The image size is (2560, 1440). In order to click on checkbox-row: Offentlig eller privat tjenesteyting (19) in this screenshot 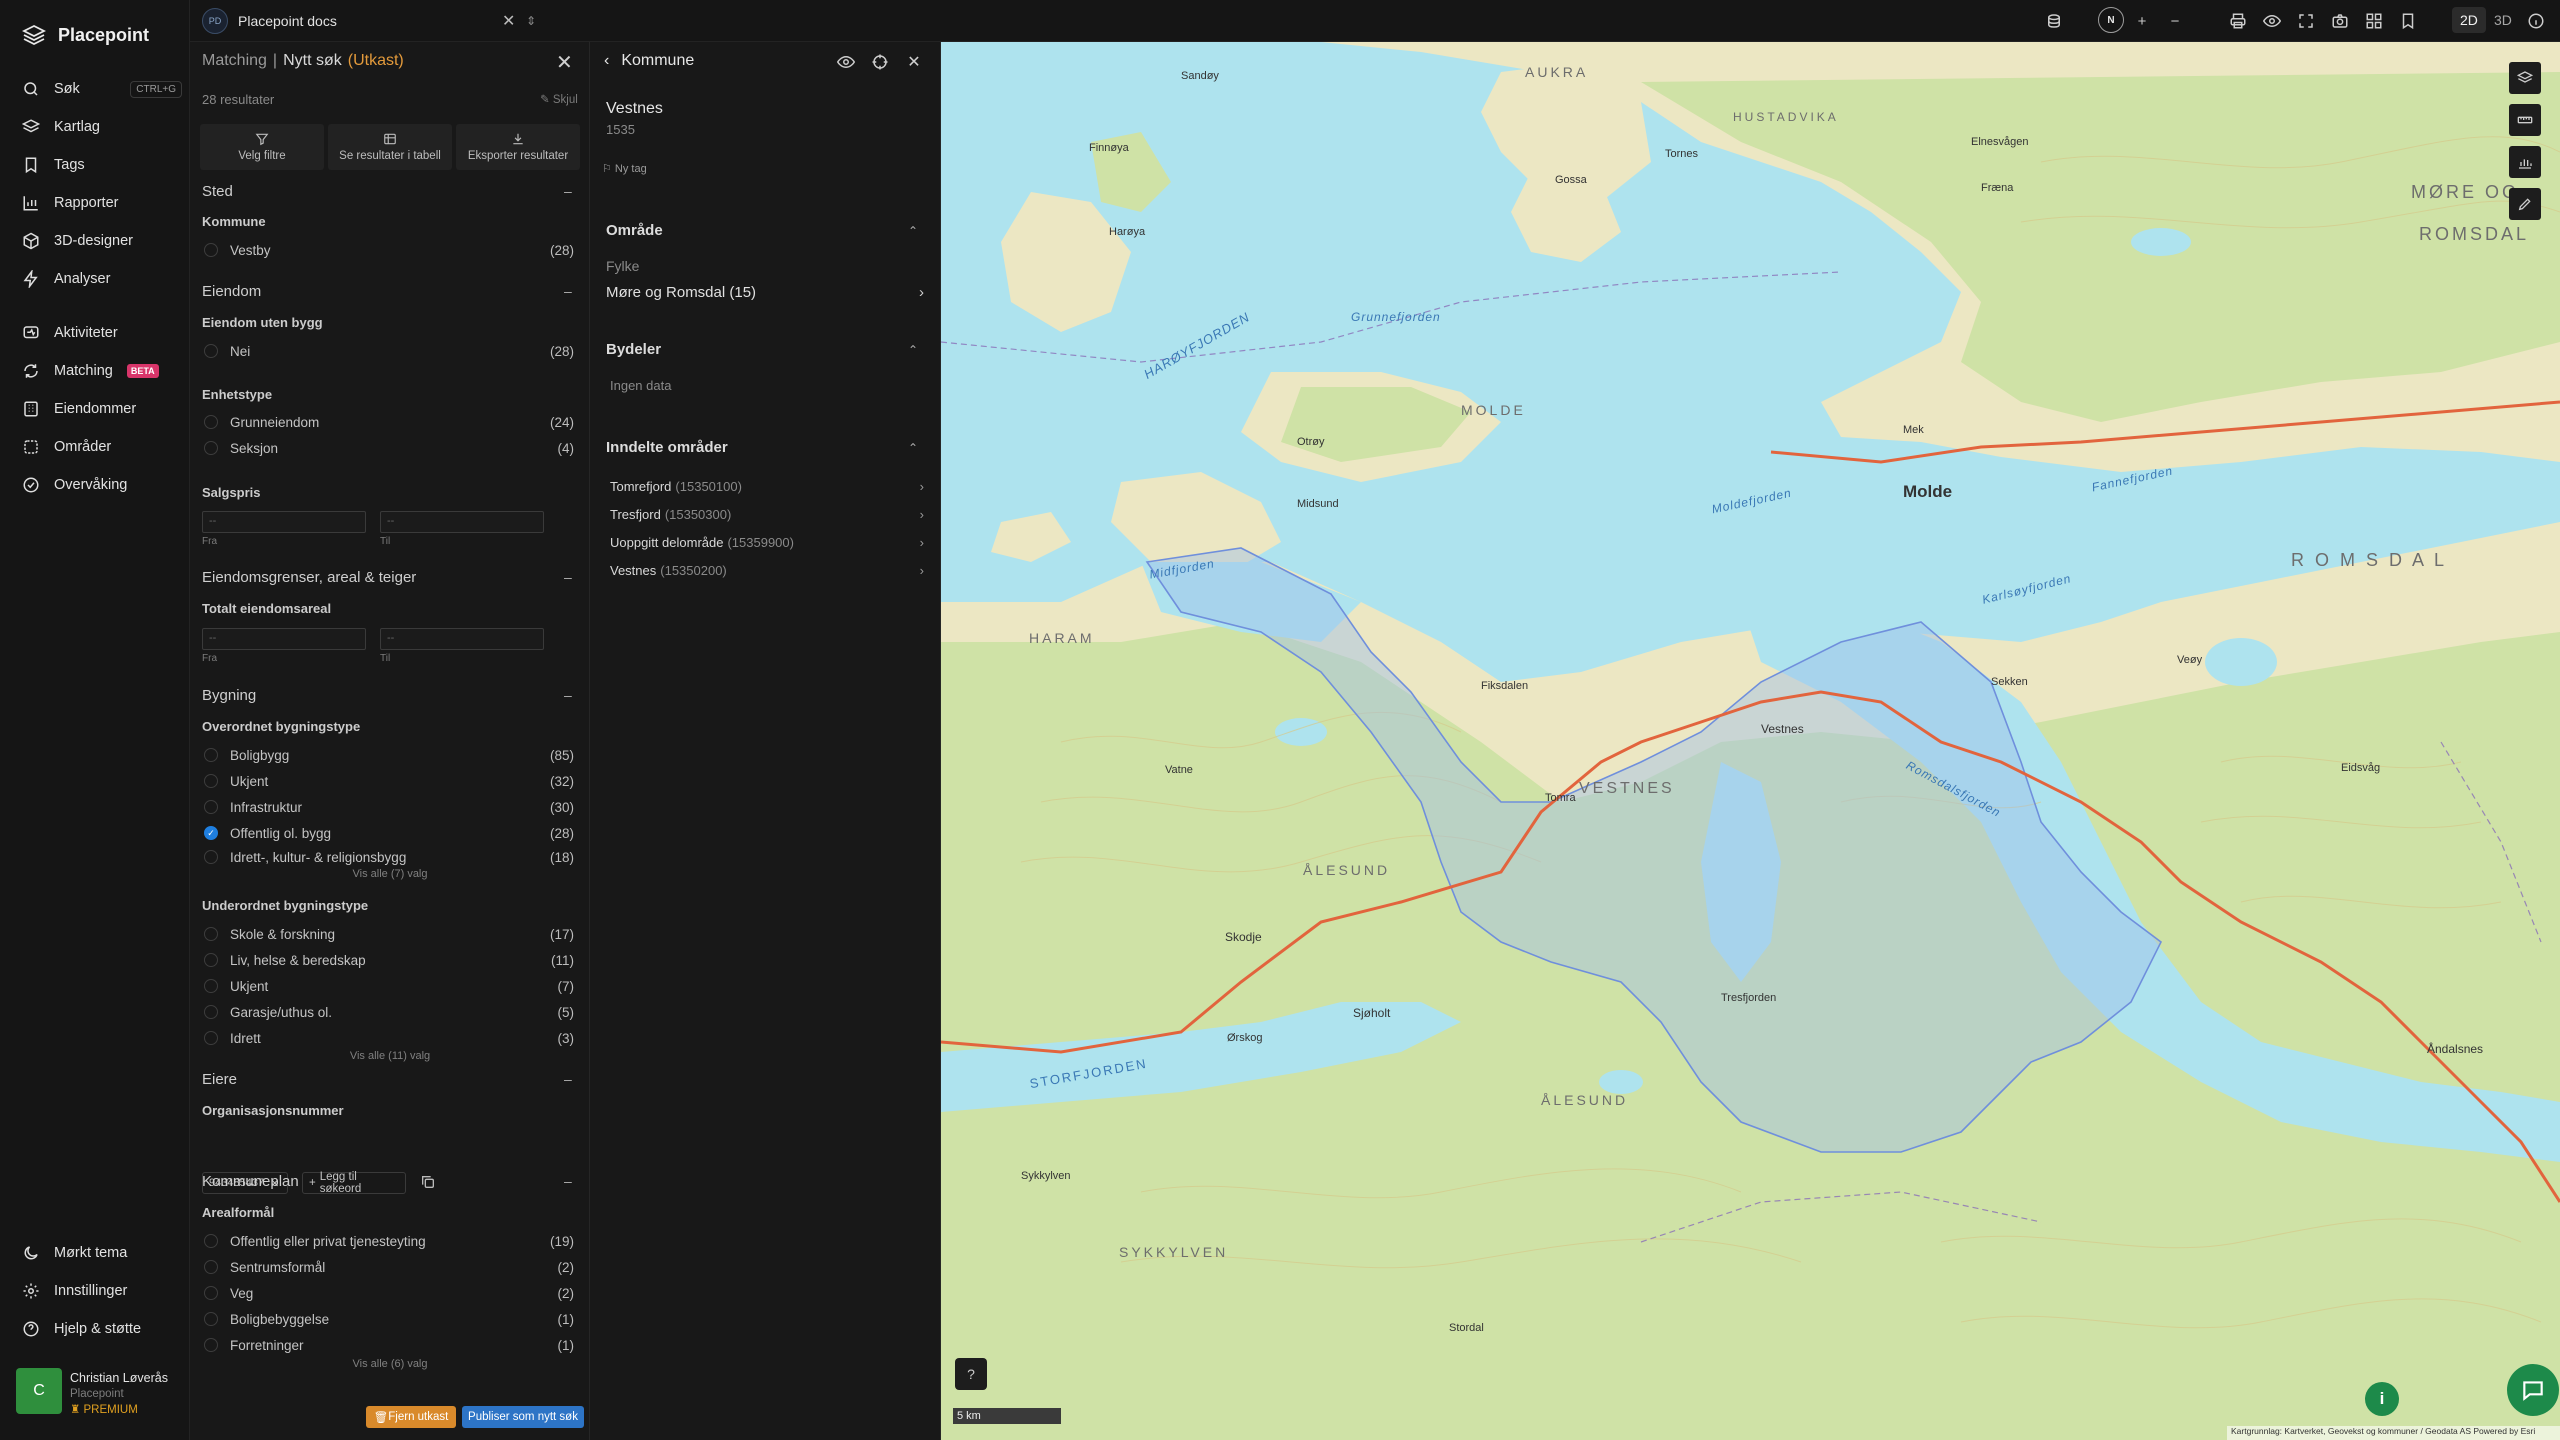, I will do `click(389, 1241)`.